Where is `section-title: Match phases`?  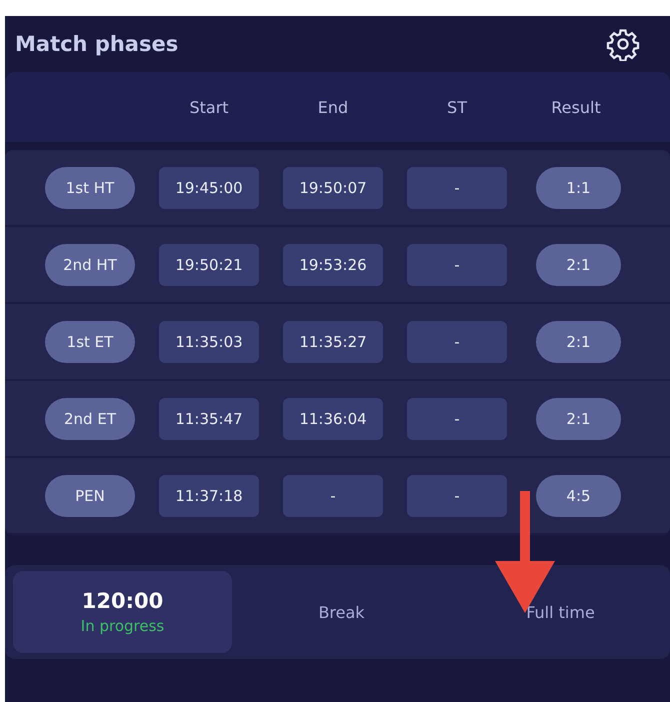
section-title: Match phases is located at coordinates (96, 44).